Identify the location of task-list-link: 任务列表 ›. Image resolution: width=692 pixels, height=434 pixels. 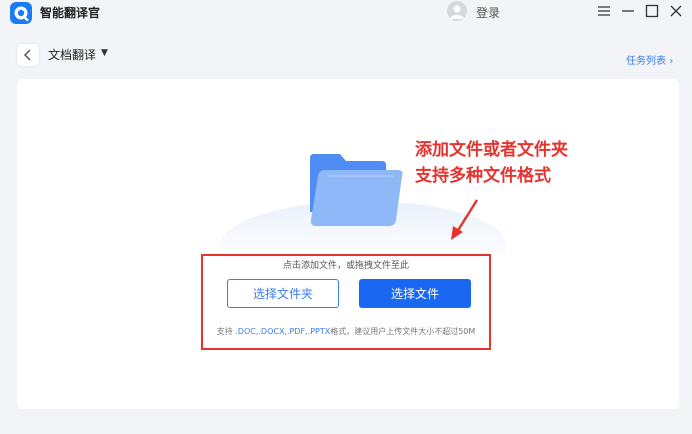
(649, 59).